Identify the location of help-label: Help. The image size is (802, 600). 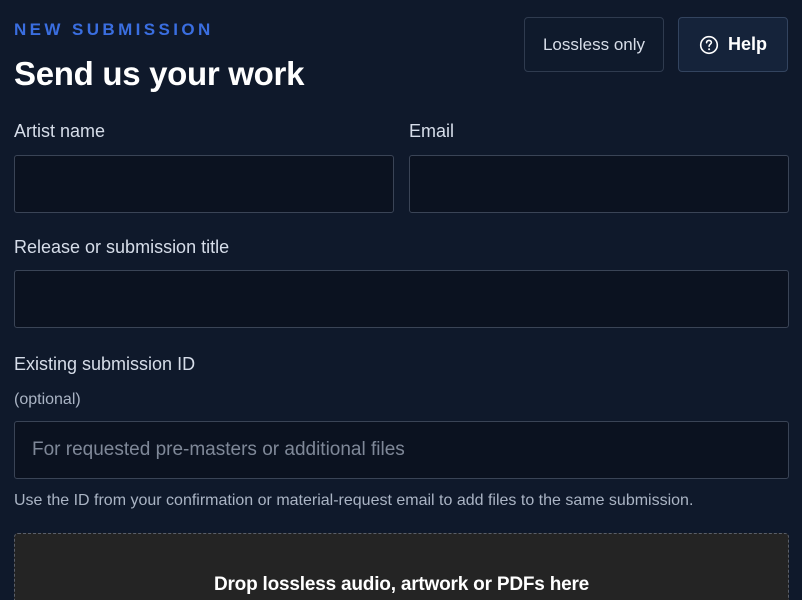
(747, 44).